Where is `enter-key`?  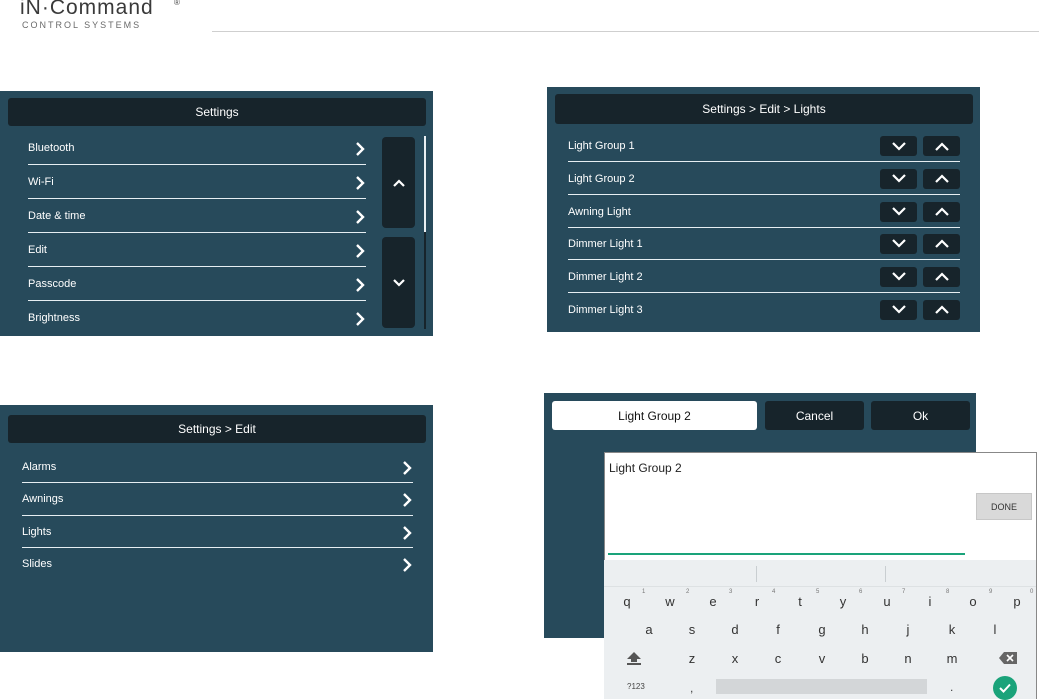 enter-key is located at coordinates (1005, 688).